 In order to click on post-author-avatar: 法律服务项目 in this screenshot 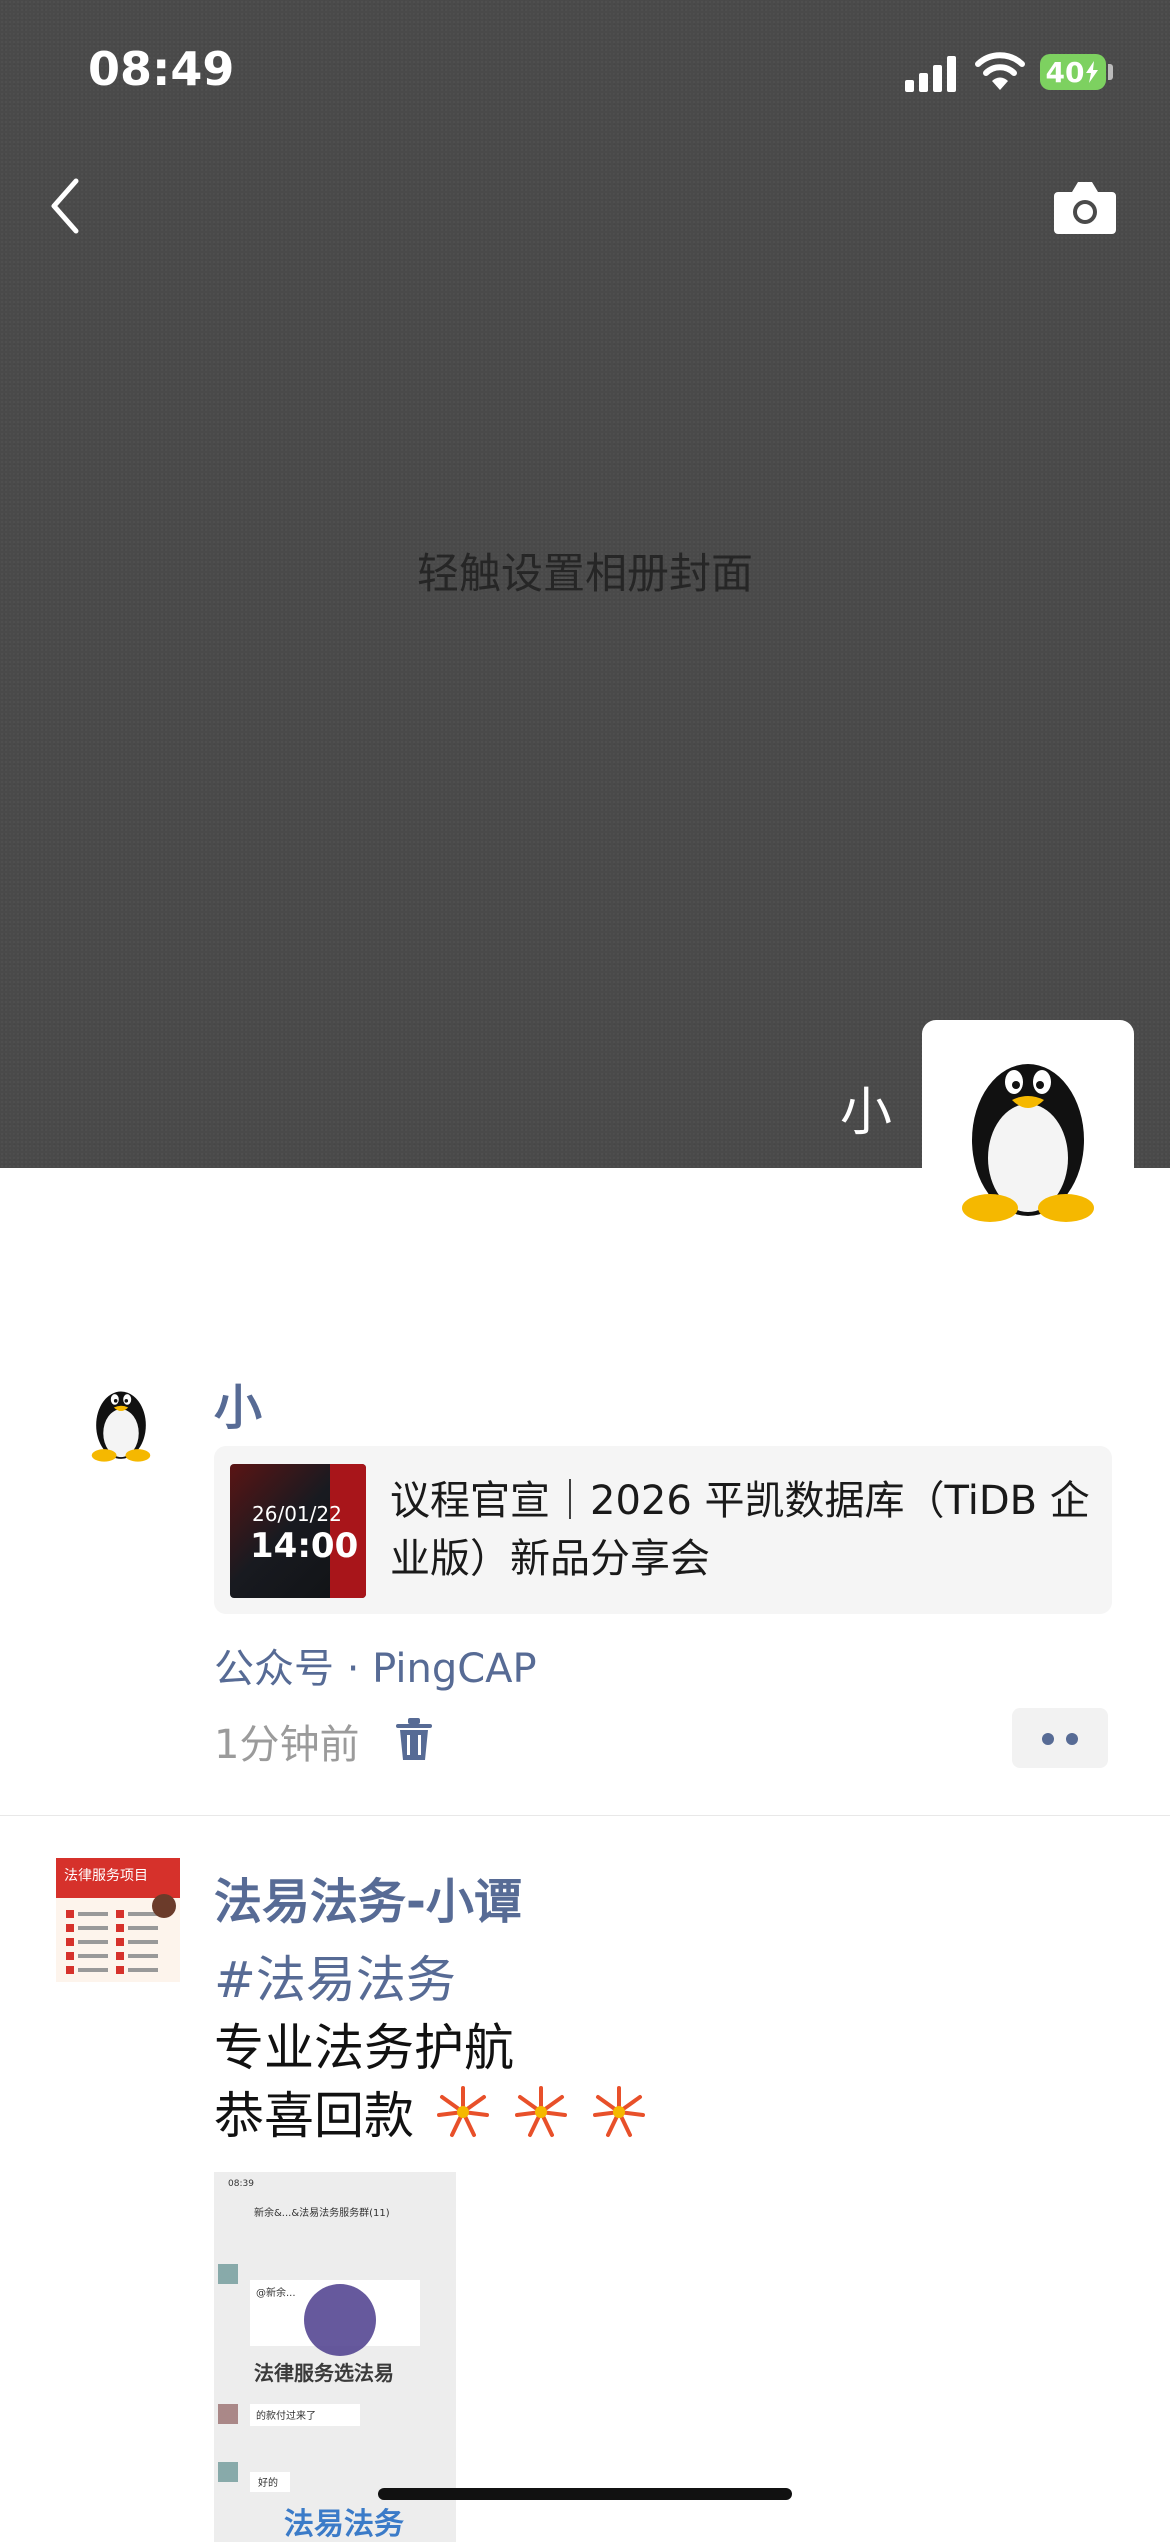, I will do `click(118, 1920)`.